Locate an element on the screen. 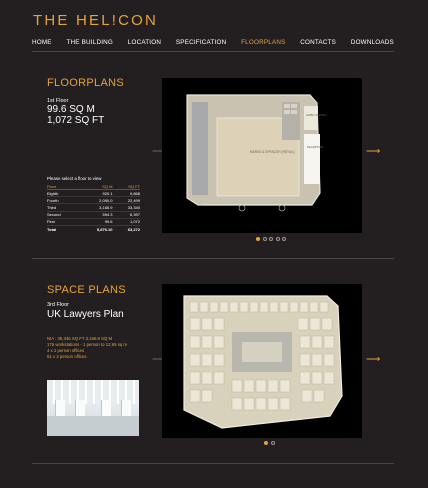 The image size is (428, 488). reception-label: RECEPTION is located at coordinates (315, 147).